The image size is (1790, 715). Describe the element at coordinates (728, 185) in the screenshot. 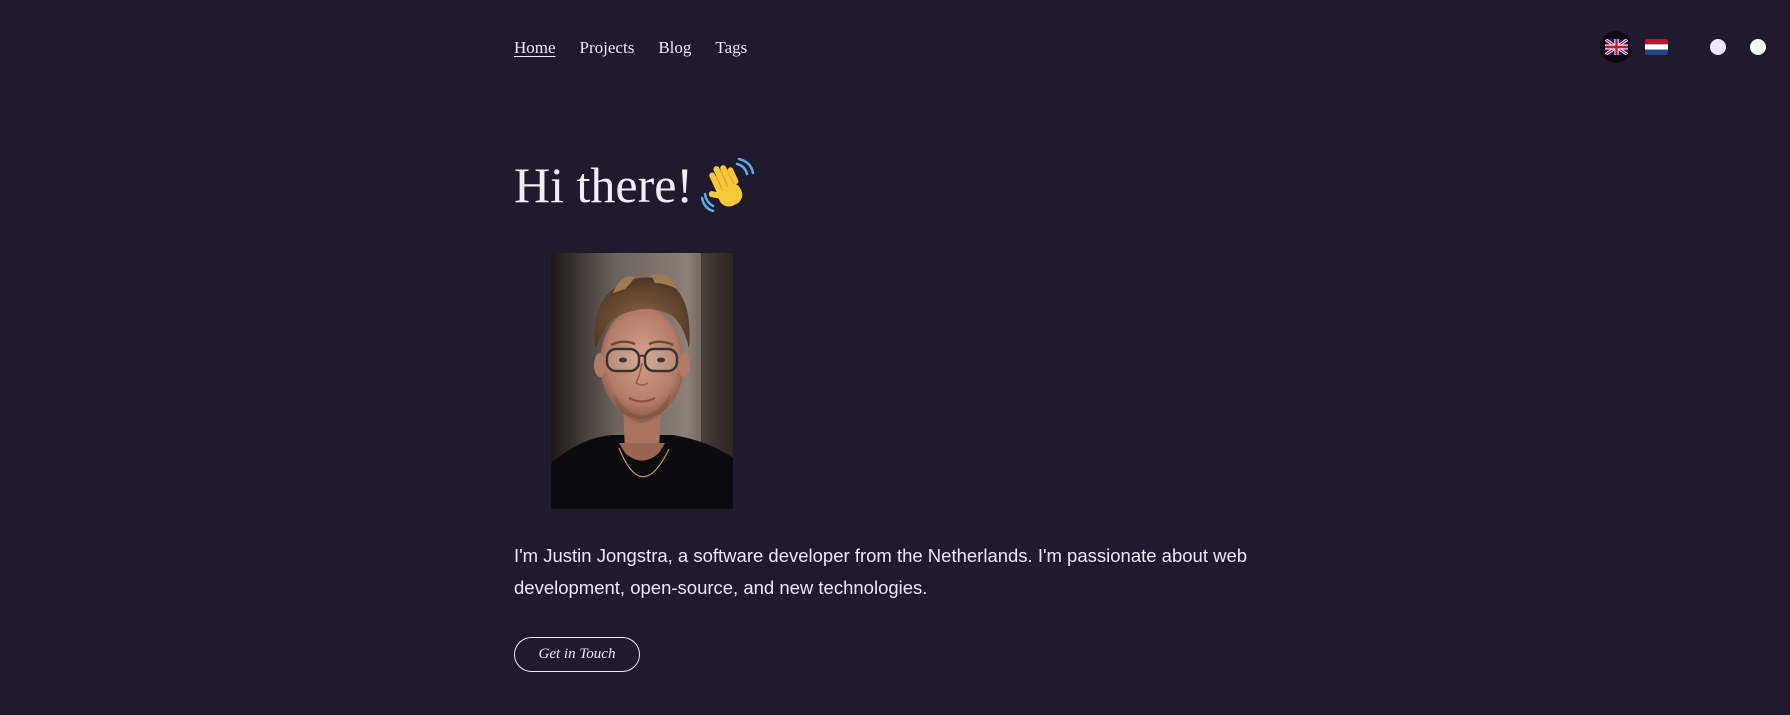

I see `waving-hand-icon` at that location.